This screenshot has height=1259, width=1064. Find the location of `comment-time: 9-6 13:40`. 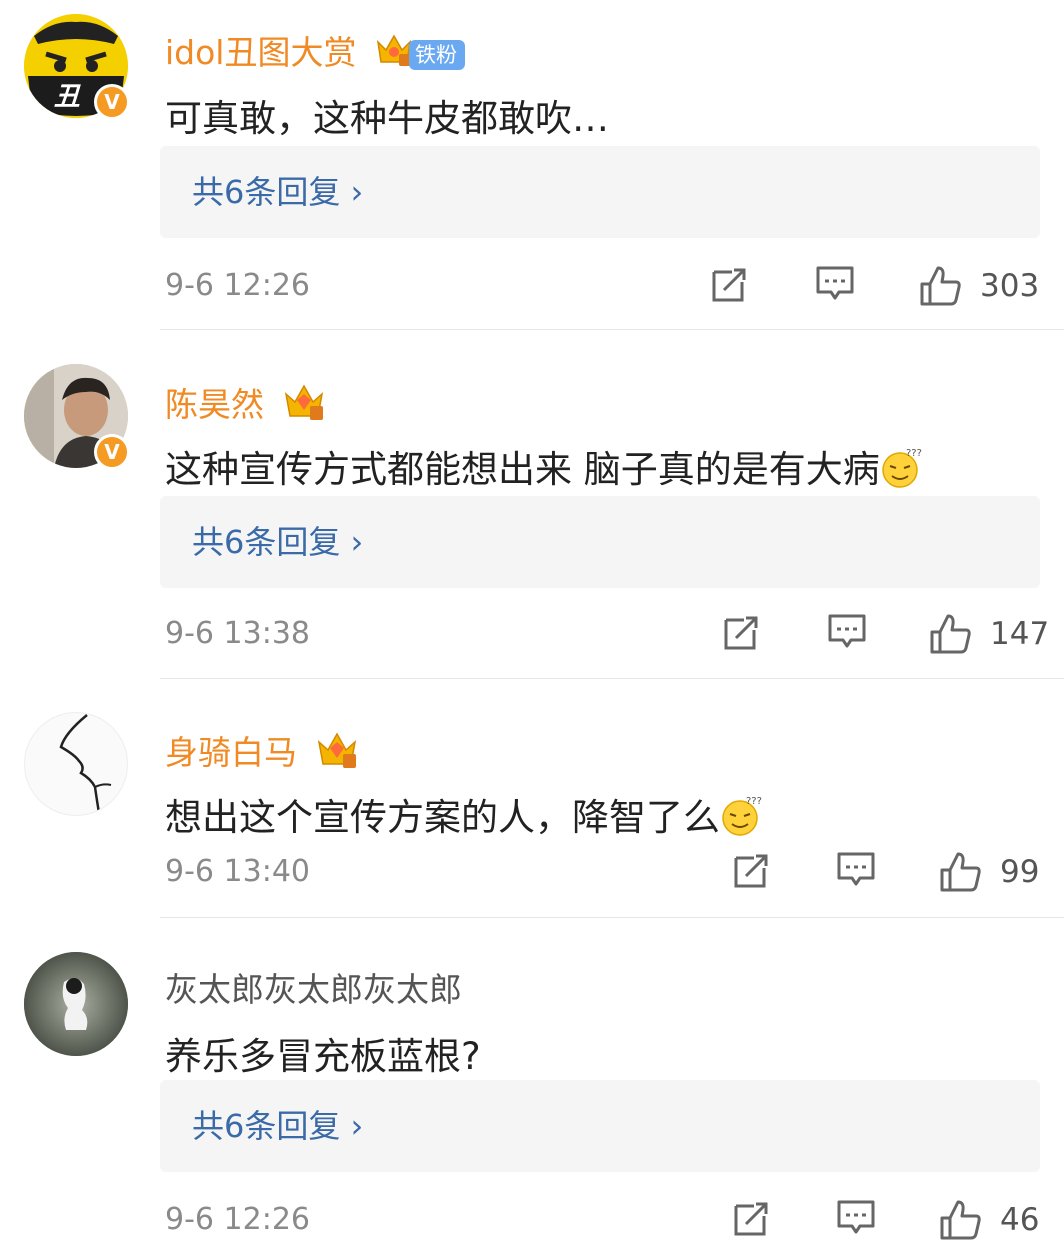

comment-time: 9-6 13:40 is located at coordinates (237, 871).